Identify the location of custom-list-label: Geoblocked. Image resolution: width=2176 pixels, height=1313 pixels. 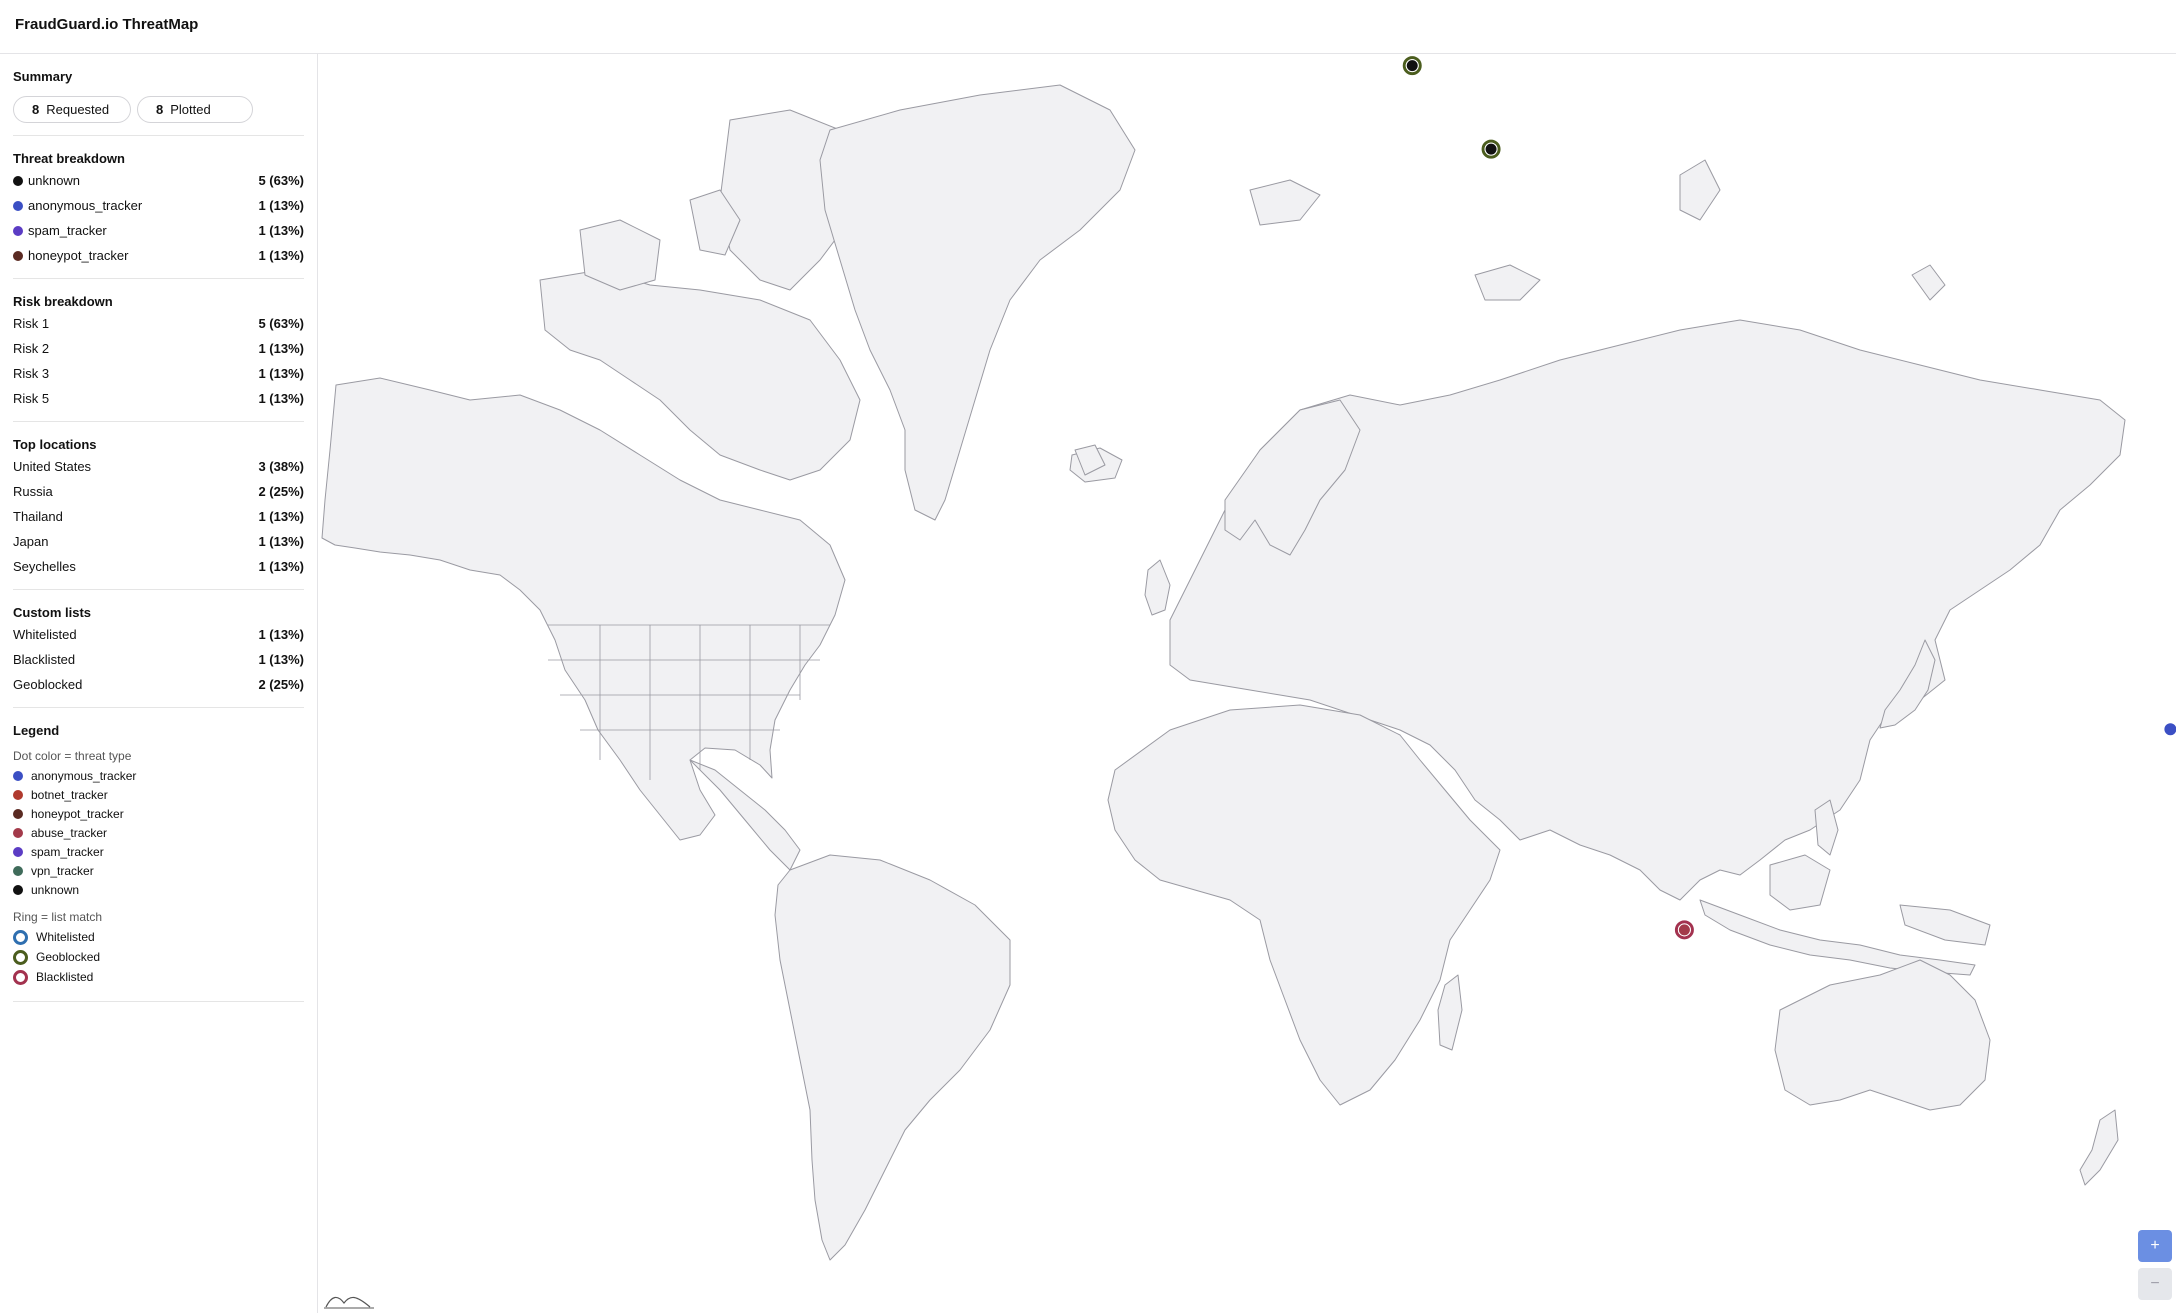
(48, 684).